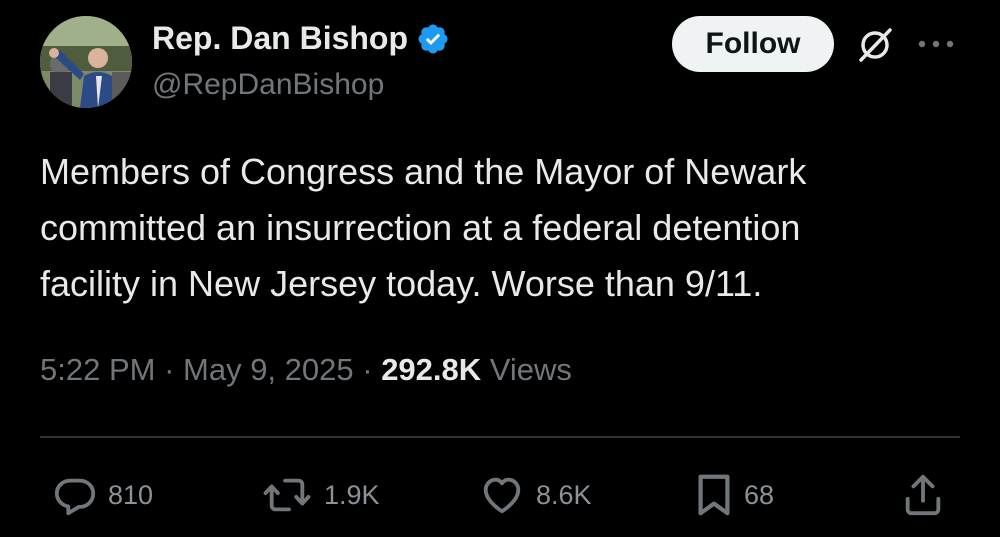 The width and height of the screenshot is (1000, 537). What do you see at coordinates (433, 39) in the screenshot?
I see `verified-badge-icon` at bounding box center [433, 39].